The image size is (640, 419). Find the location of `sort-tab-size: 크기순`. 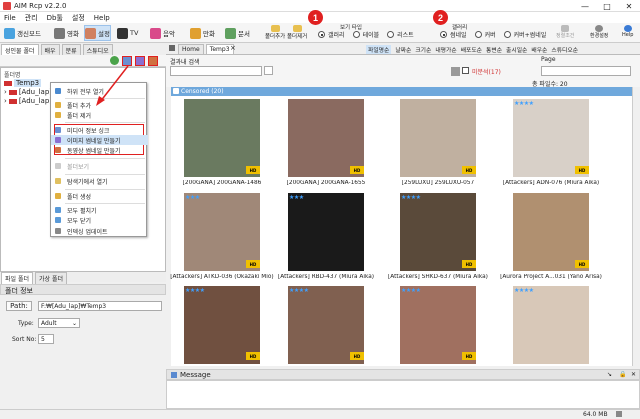

sort-tab-size: 크기순 is located at coordinates (423, 49).